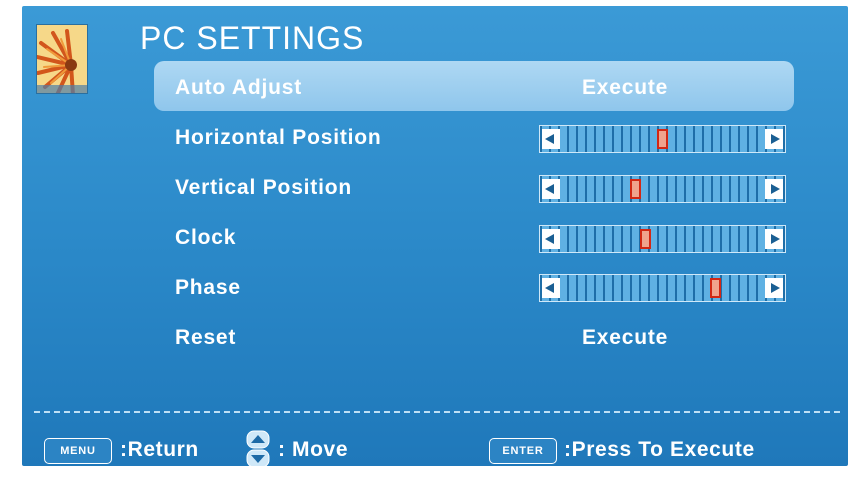 Image resolution: width=863 pixels, height=479 pixels. I want to click on vertical-position-slider, so click(662, 189).